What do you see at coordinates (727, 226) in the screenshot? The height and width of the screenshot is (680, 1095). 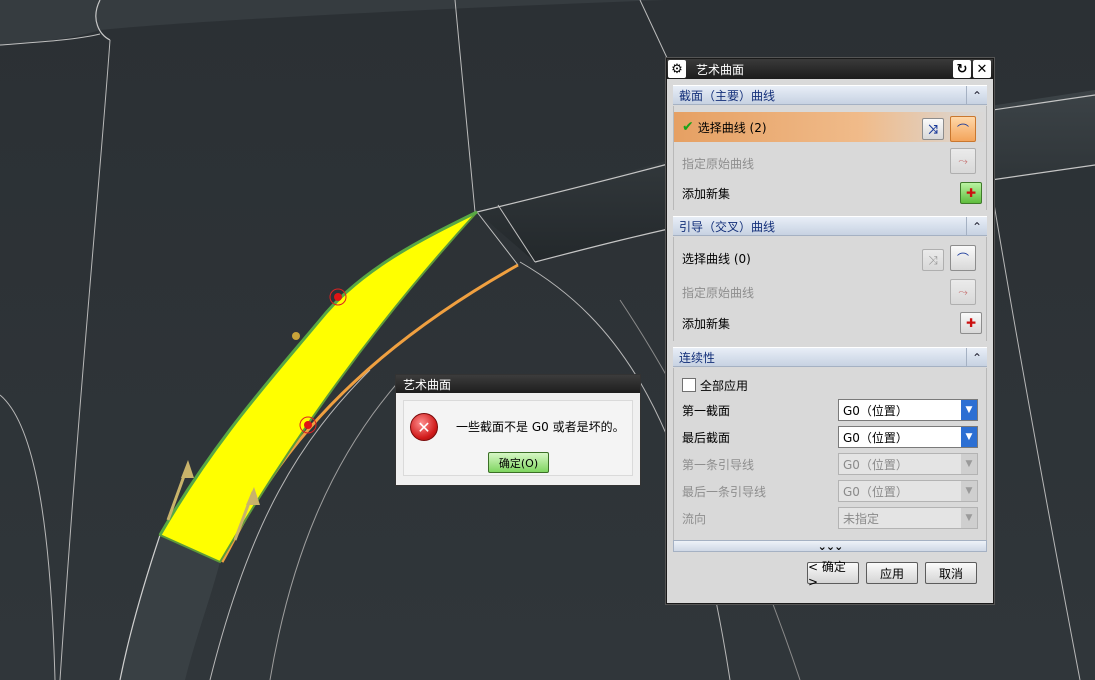 I see `guide-curves-title: 引导（交叉）曲线` at bounding box center [727, 226].